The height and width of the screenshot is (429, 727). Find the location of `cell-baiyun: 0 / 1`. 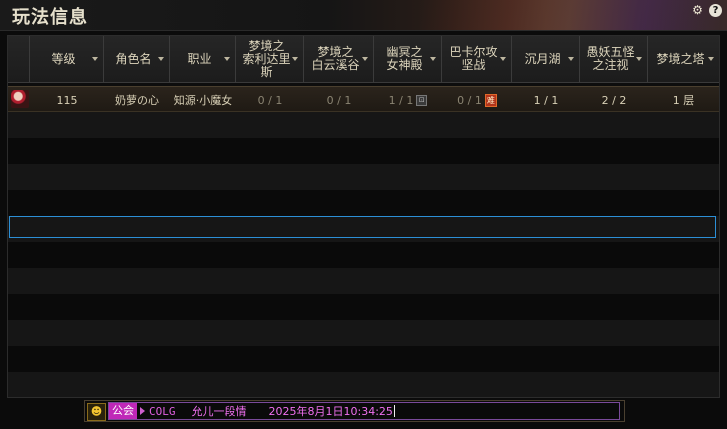

cell-baiyun: 0 / 1 is located at coordinates (339, 100).